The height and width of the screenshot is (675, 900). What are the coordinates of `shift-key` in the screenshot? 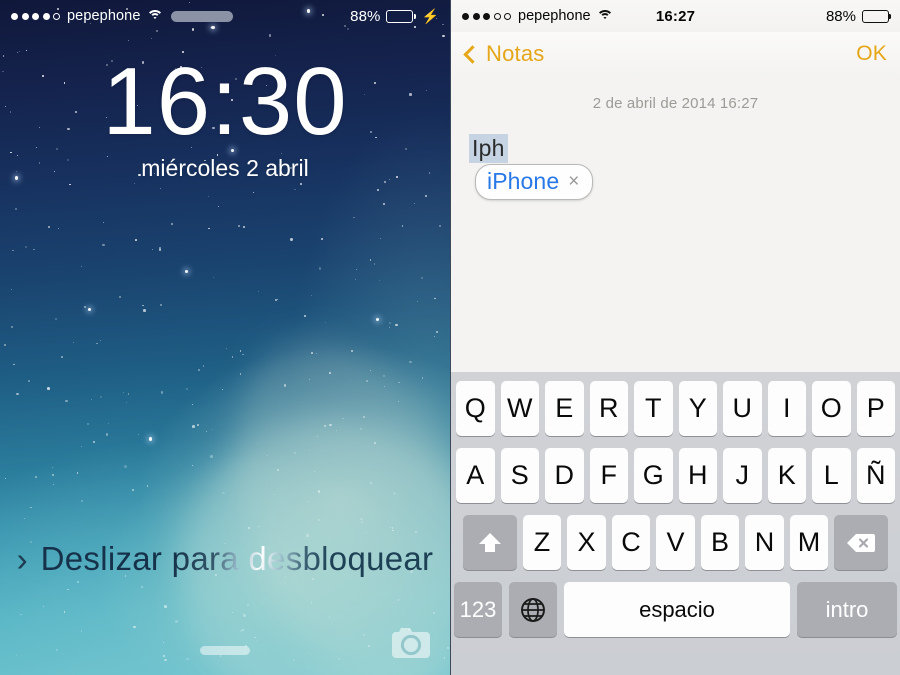 It's located at (489, 542).